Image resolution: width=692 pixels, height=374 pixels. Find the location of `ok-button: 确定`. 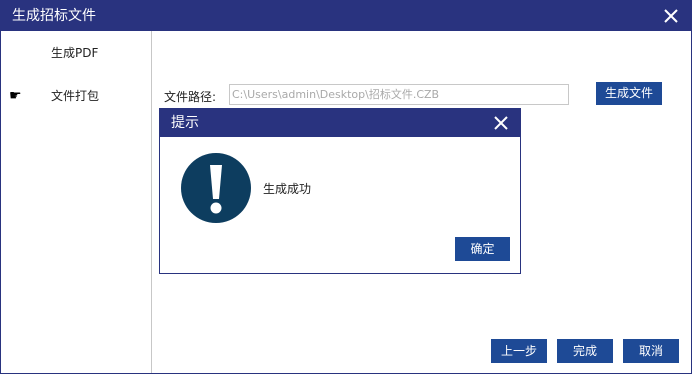

ok-button: 确定 is located at coordinates (482, 249).